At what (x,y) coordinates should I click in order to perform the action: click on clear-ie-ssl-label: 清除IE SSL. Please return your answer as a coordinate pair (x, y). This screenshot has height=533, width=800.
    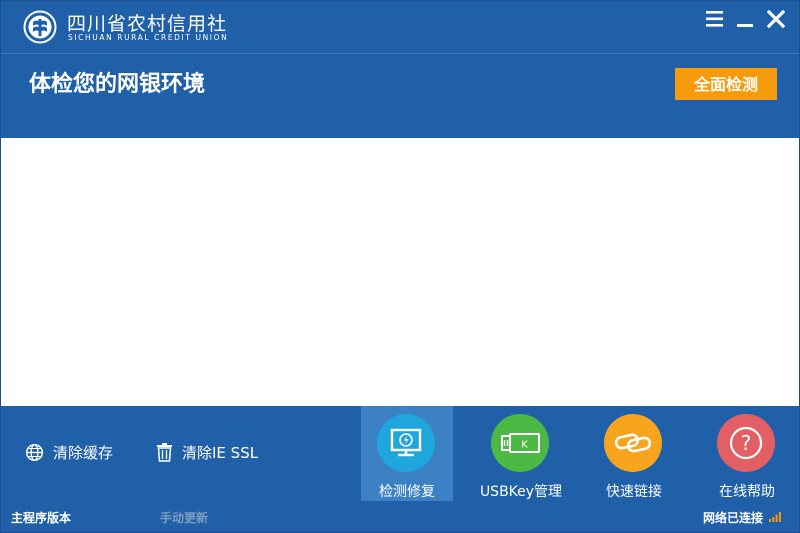
    Looking at the image, I should click on (220, 452).